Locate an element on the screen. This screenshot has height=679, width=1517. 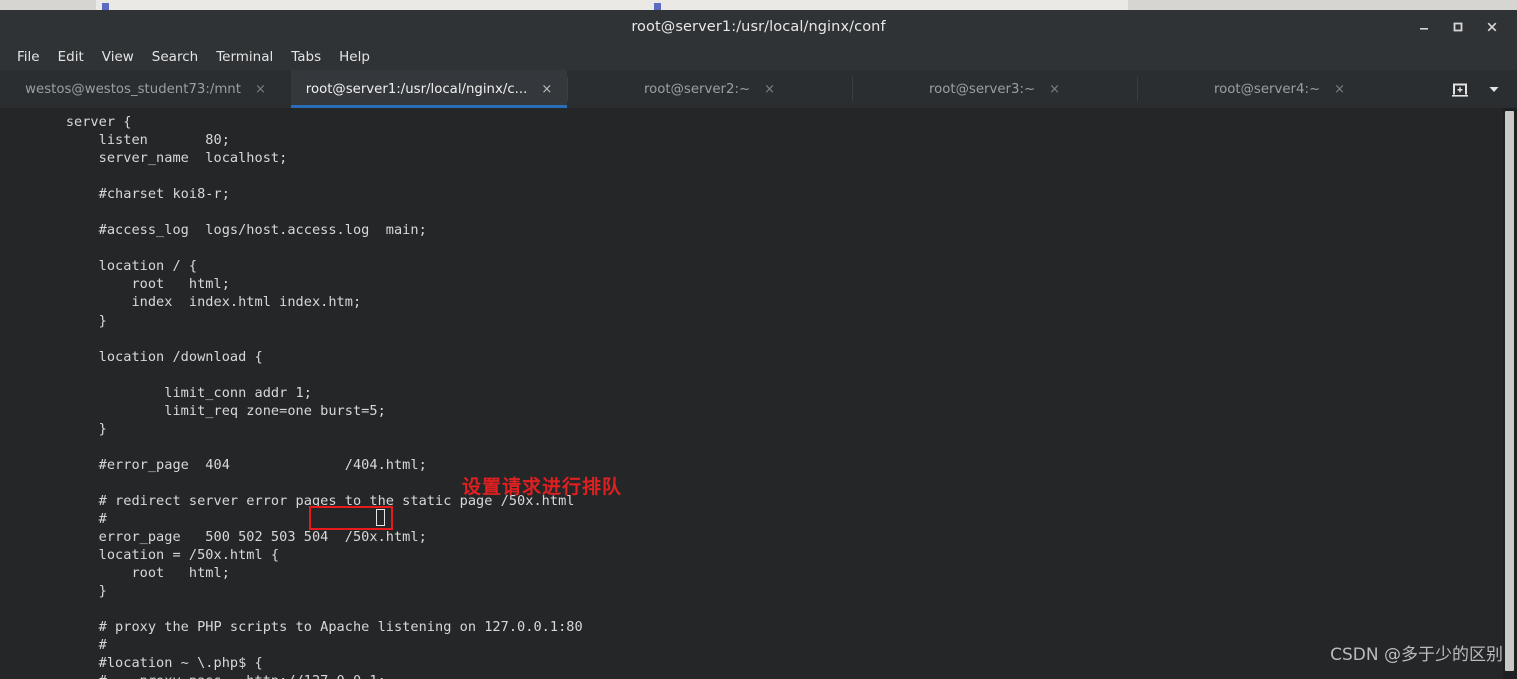
menu-item-terminal: Terminal is located at coordinates (244, 57).